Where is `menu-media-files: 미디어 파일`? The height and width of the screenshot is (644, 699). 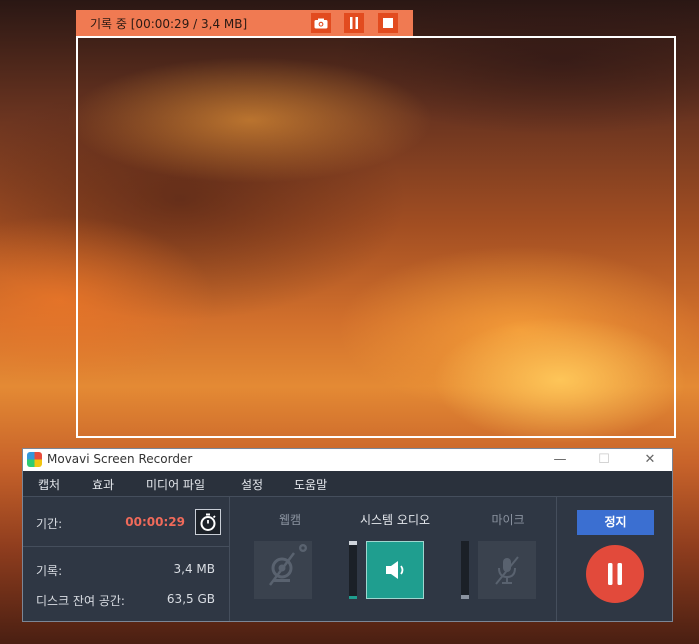
menu-media-files: 미디어 파일 is located at coordinates (175, 484).